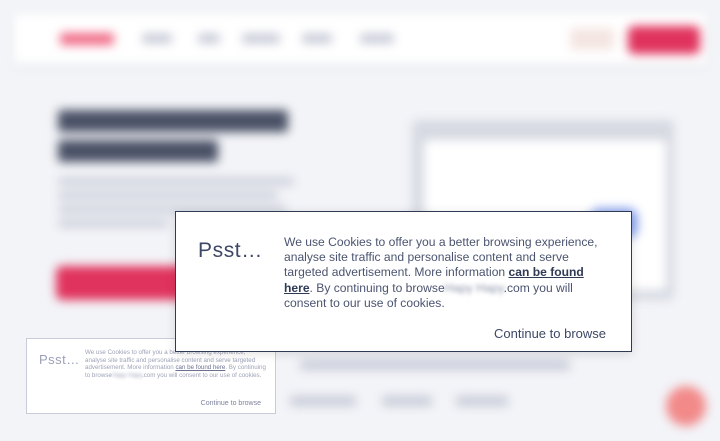  What do you see at coordinates (87, 39) in the screenshot?
I see `brand-logo` at bounding box center [87, 39].